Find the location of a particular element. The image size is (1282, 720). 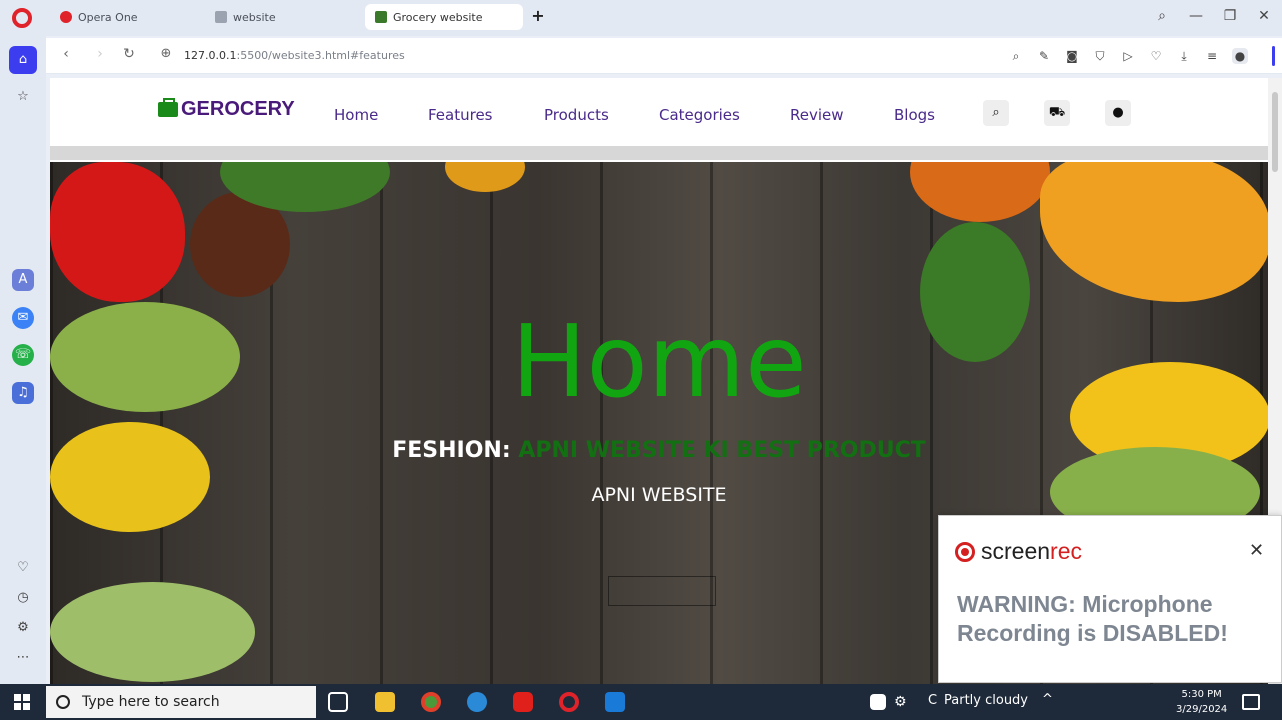

nav-categories: Categories is located at coordinates (699, 115).